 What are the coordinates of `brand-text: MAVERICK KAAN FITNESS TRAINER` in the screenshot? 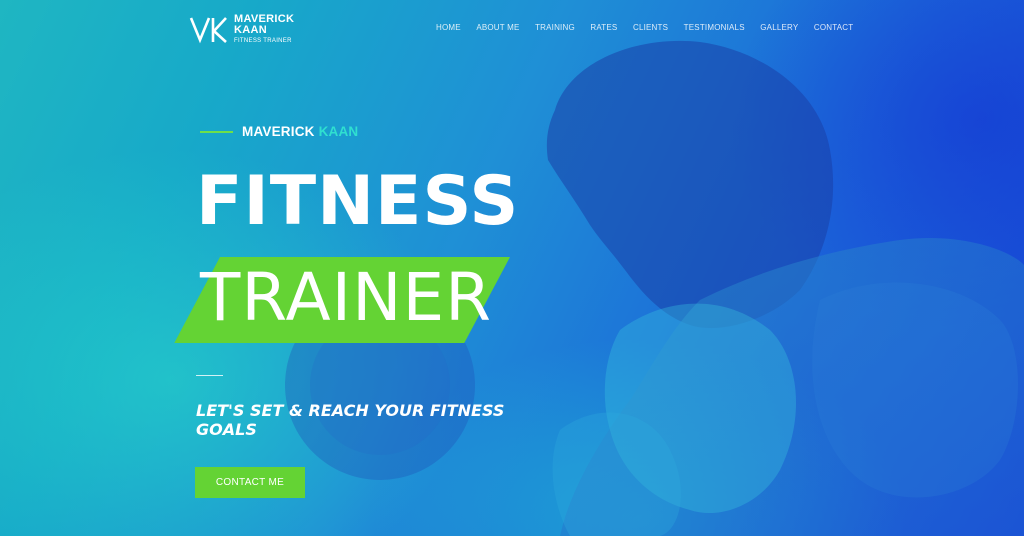 It's located at (264, 29).